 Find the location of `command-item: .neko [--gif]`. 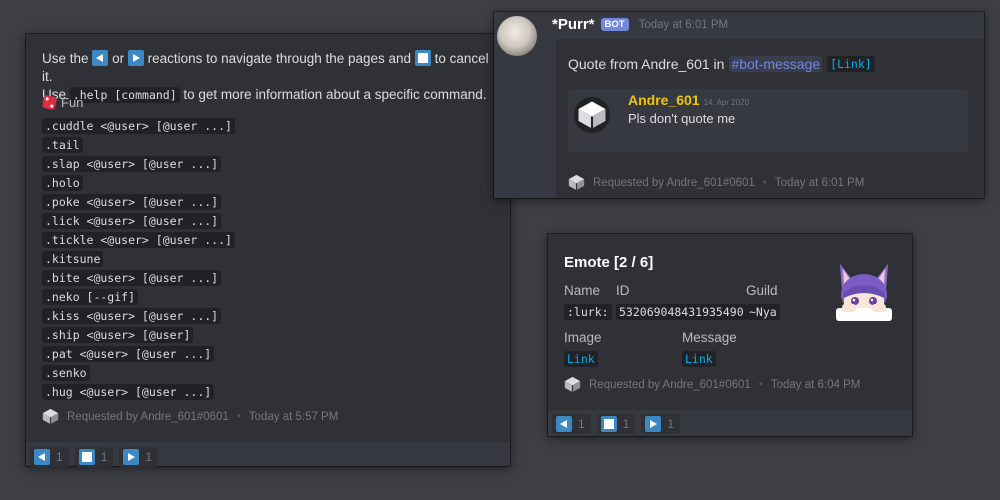

command-item: .neko [--gif] is located at coordinates (138, 296).